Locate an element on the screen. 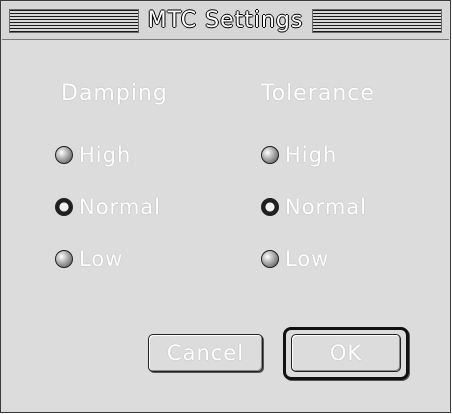 This screenshot has width=452, height=414. title-bar-stripes-left is located at coordinates (74, 20).